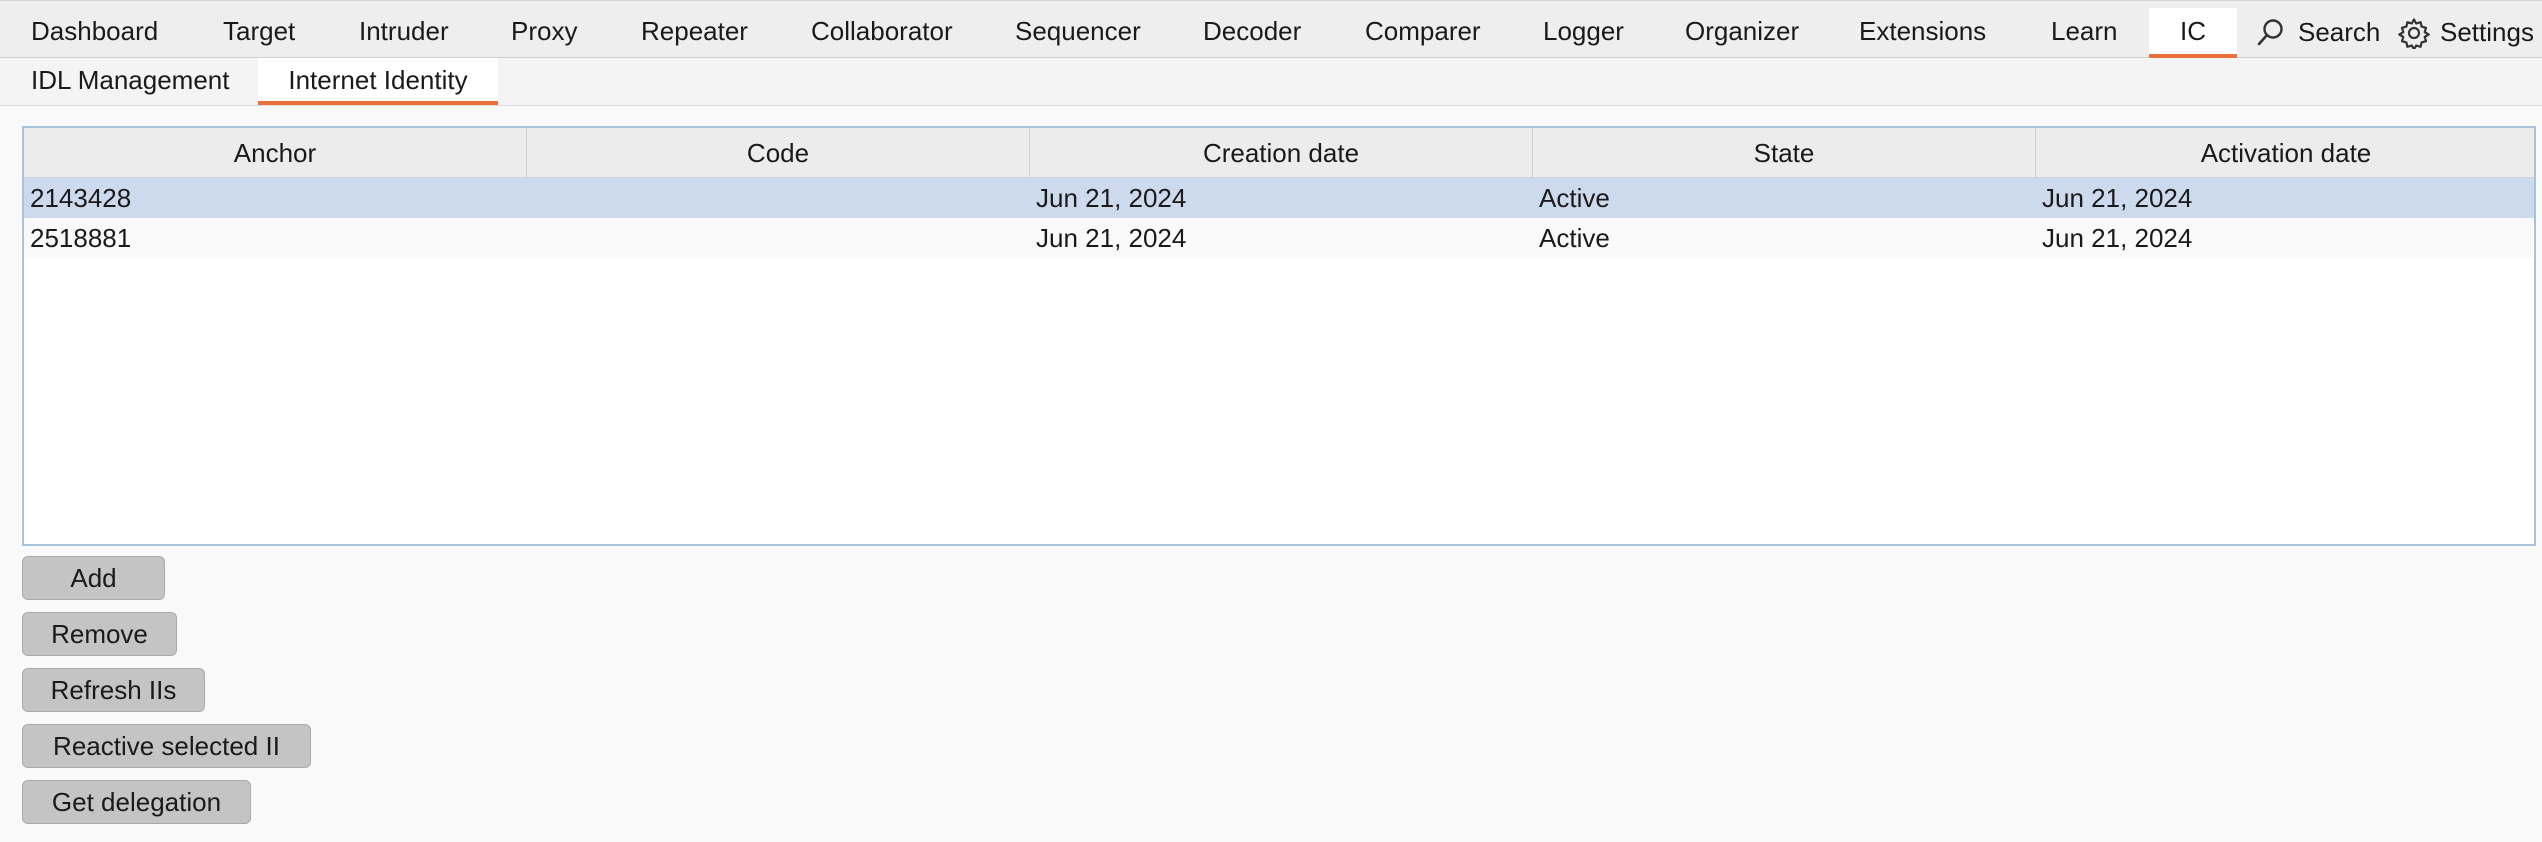 Image resolution: width=2542 pixels, height=842 pixels. Describe the element at coordinates (2286, 153) in the screenshot. I see `column-header-activation-date: Activation date` at that location.